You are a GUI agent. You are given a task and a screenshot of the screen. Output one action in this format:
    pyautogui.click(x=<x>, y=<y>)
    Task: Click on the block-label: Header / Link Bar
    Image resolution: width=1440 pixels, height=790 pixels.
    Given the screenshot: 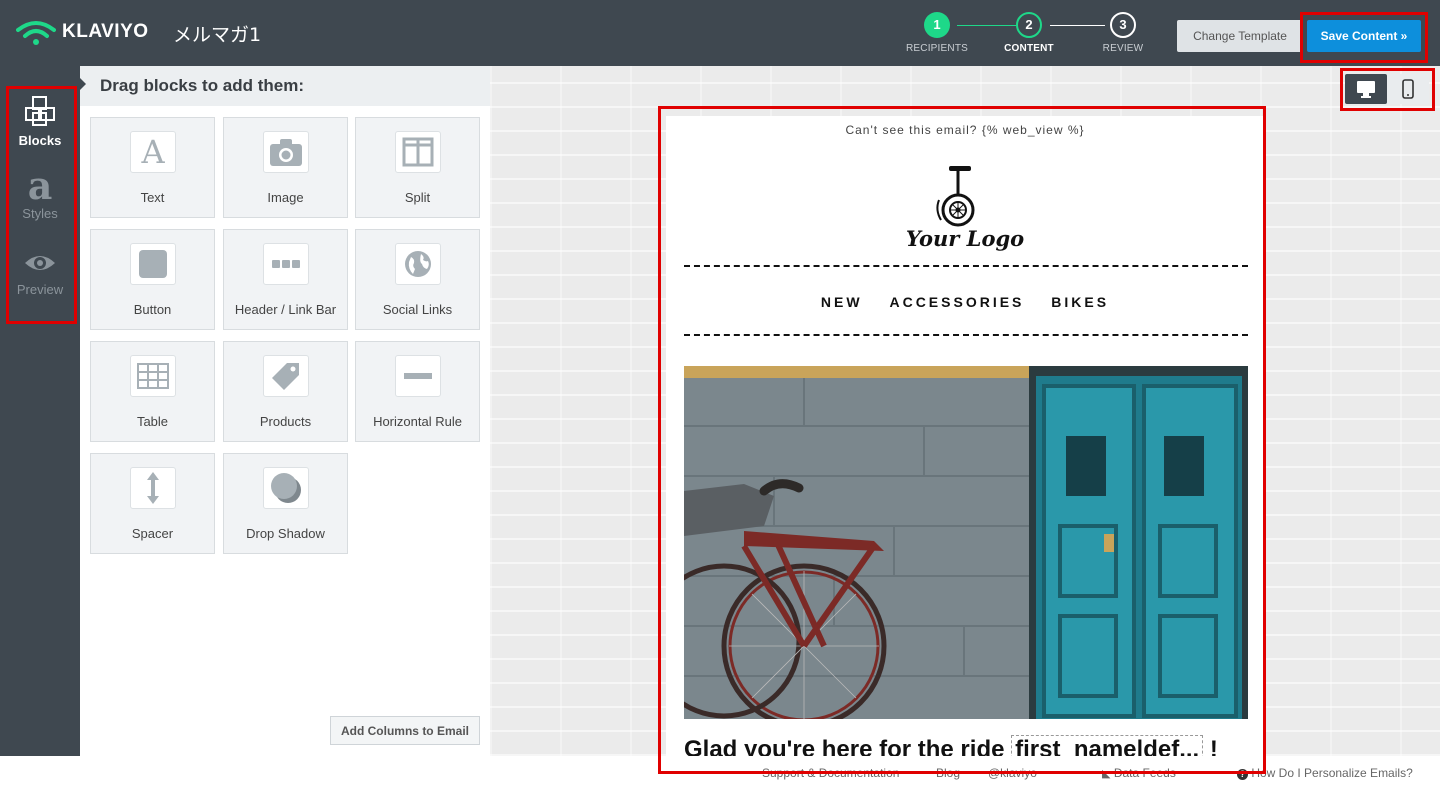 What is the action you would take?
    pyautogui.click(x=285, y=309)
    